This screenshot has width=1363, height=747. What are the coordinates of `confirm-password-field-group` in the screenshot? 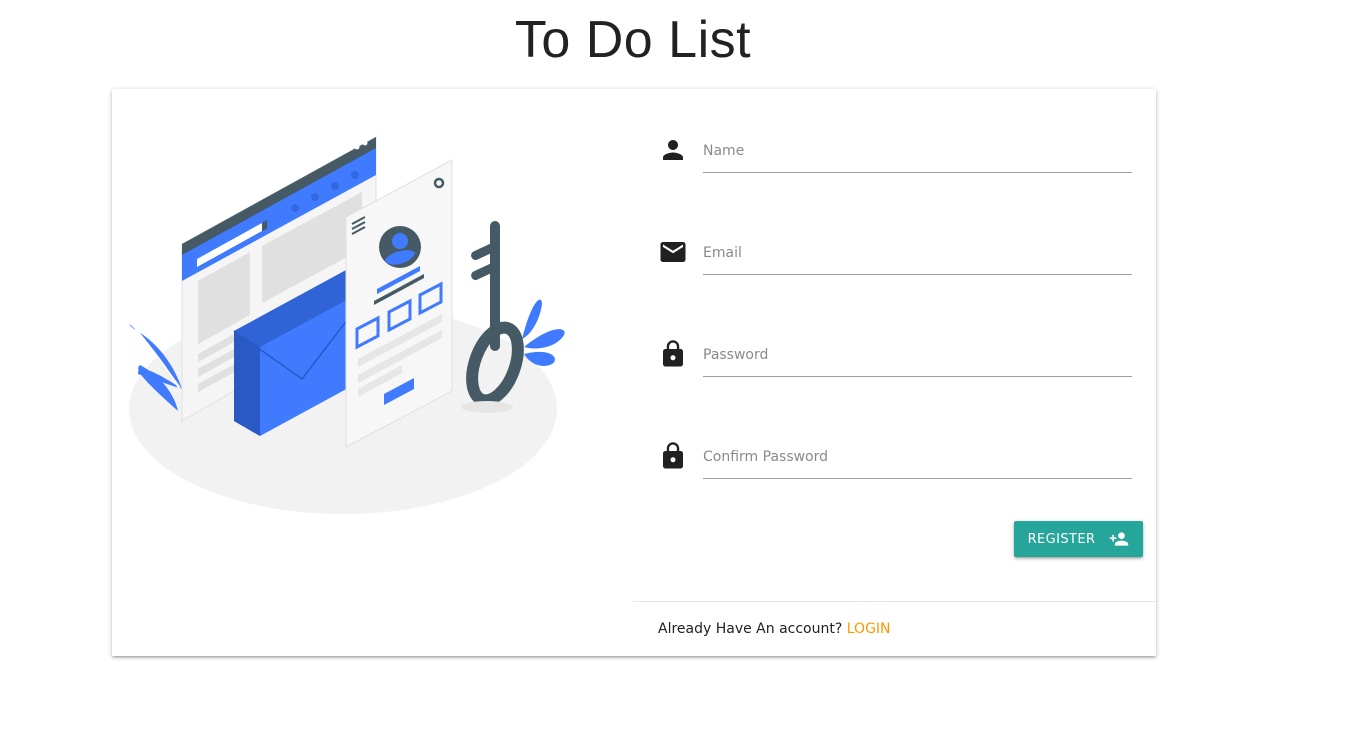 It's located at (895, 460).